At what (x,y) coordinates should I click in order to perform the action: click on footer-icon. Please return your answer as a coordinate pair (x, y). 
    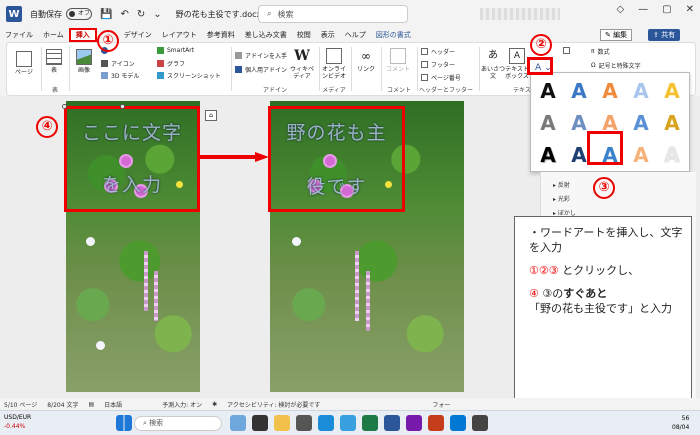
    Looking at the image, I should click on (424, 64).